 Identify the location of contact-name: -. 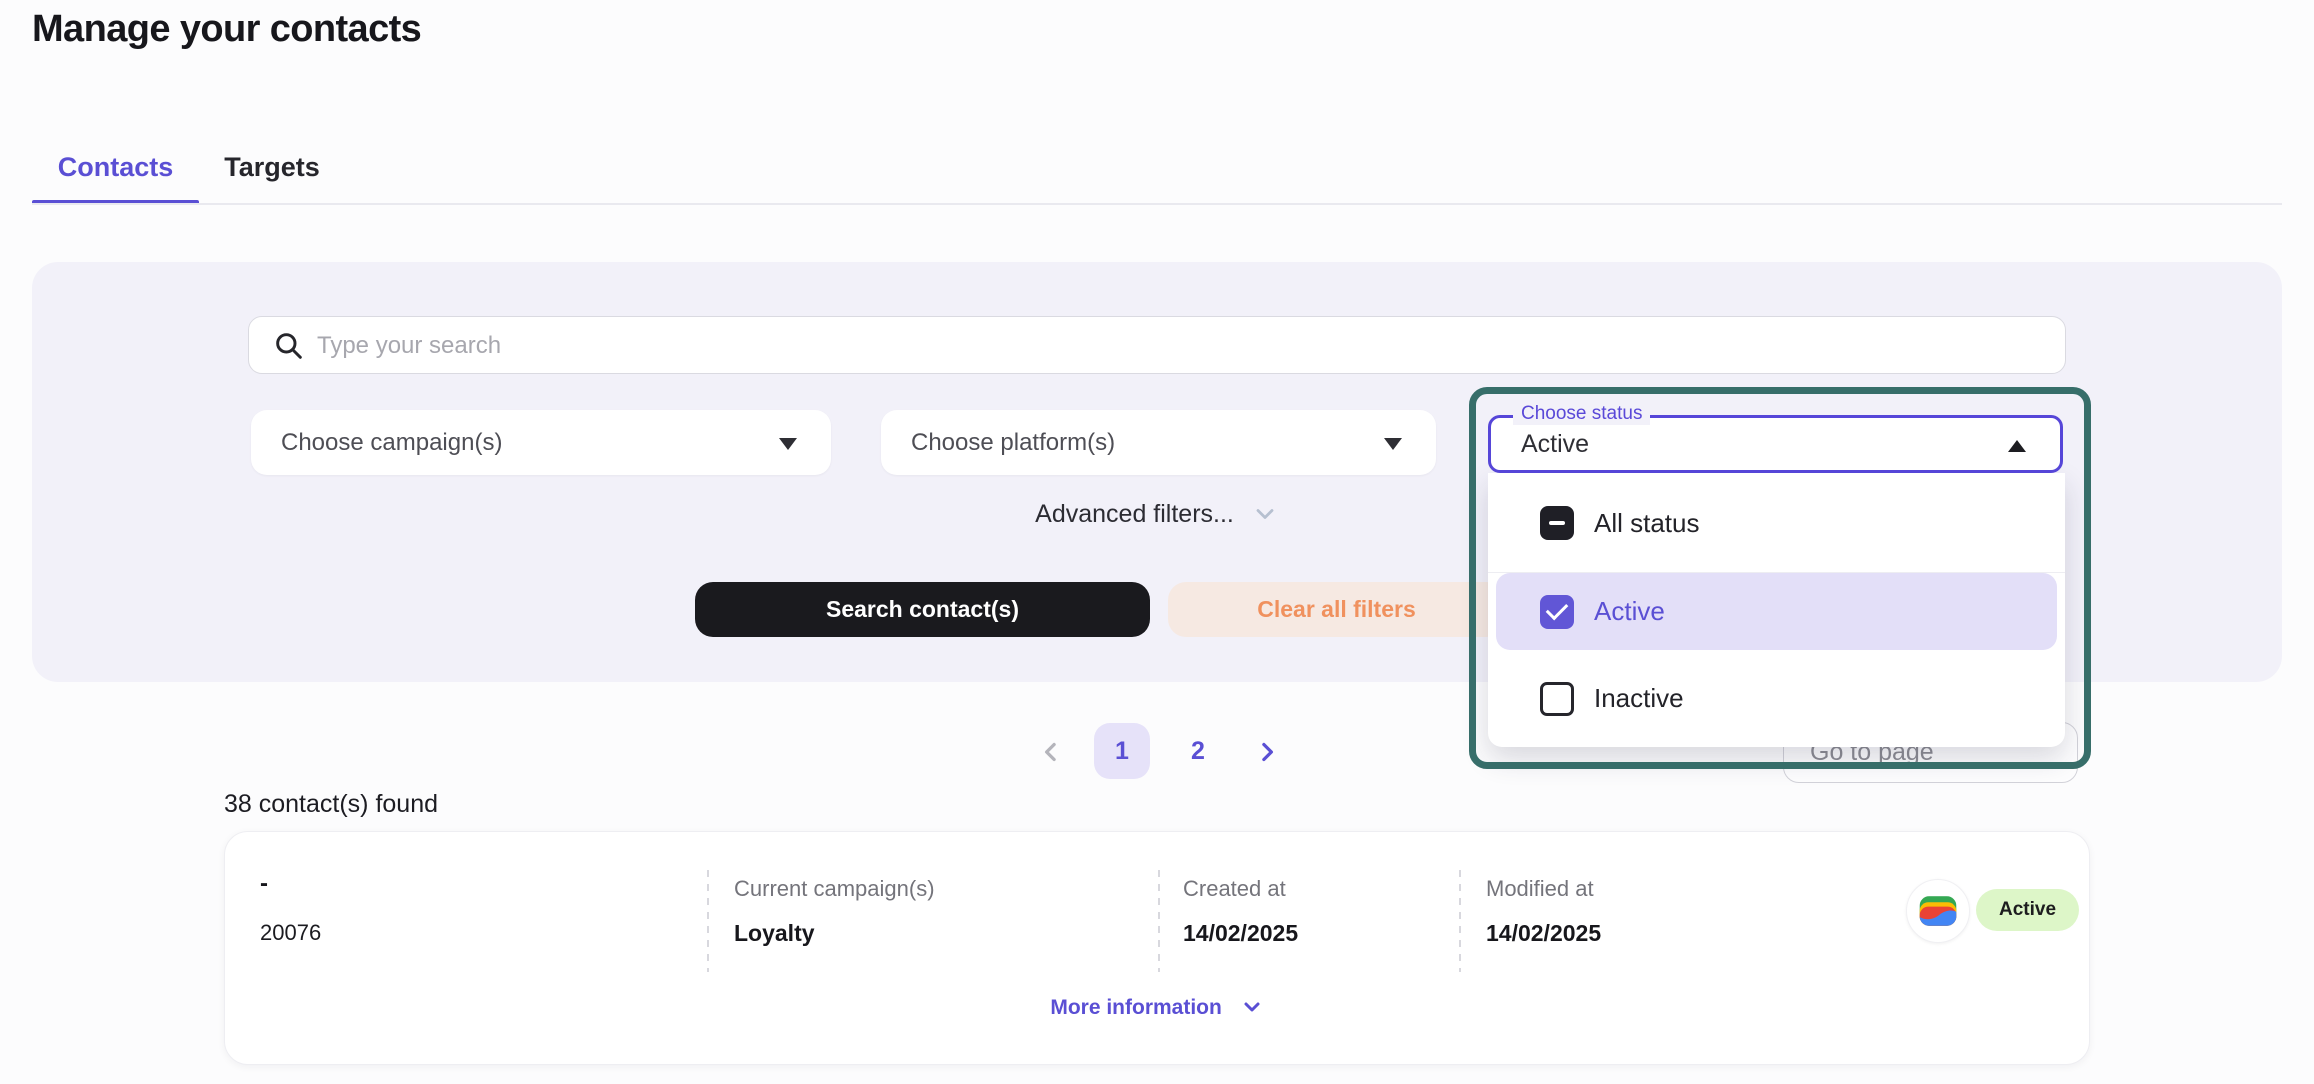
(264, 883).